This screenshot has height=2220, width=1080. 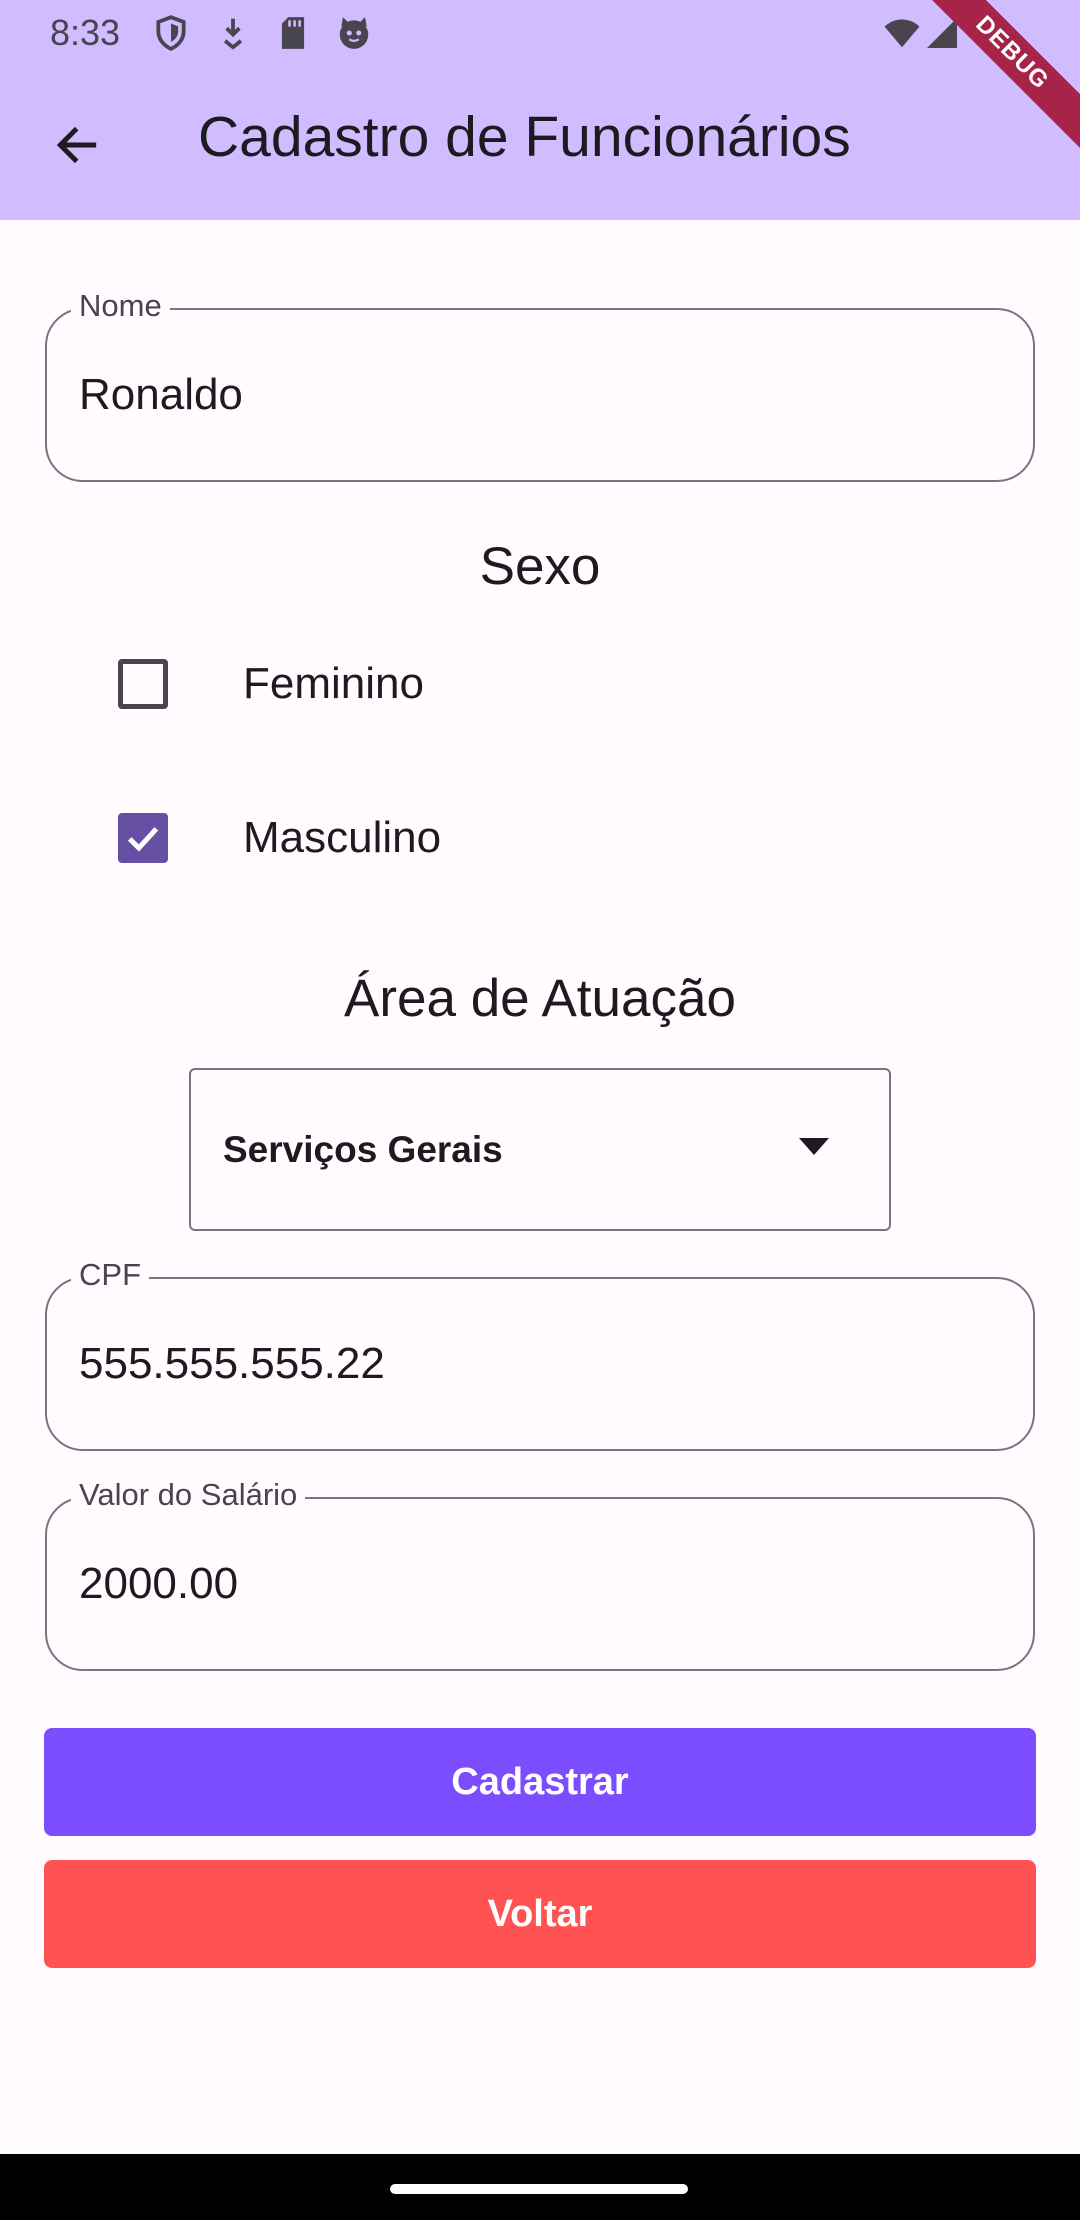 I want to click on cpf-field-value: 555.555.555.22, so click(x=232, y=1363).